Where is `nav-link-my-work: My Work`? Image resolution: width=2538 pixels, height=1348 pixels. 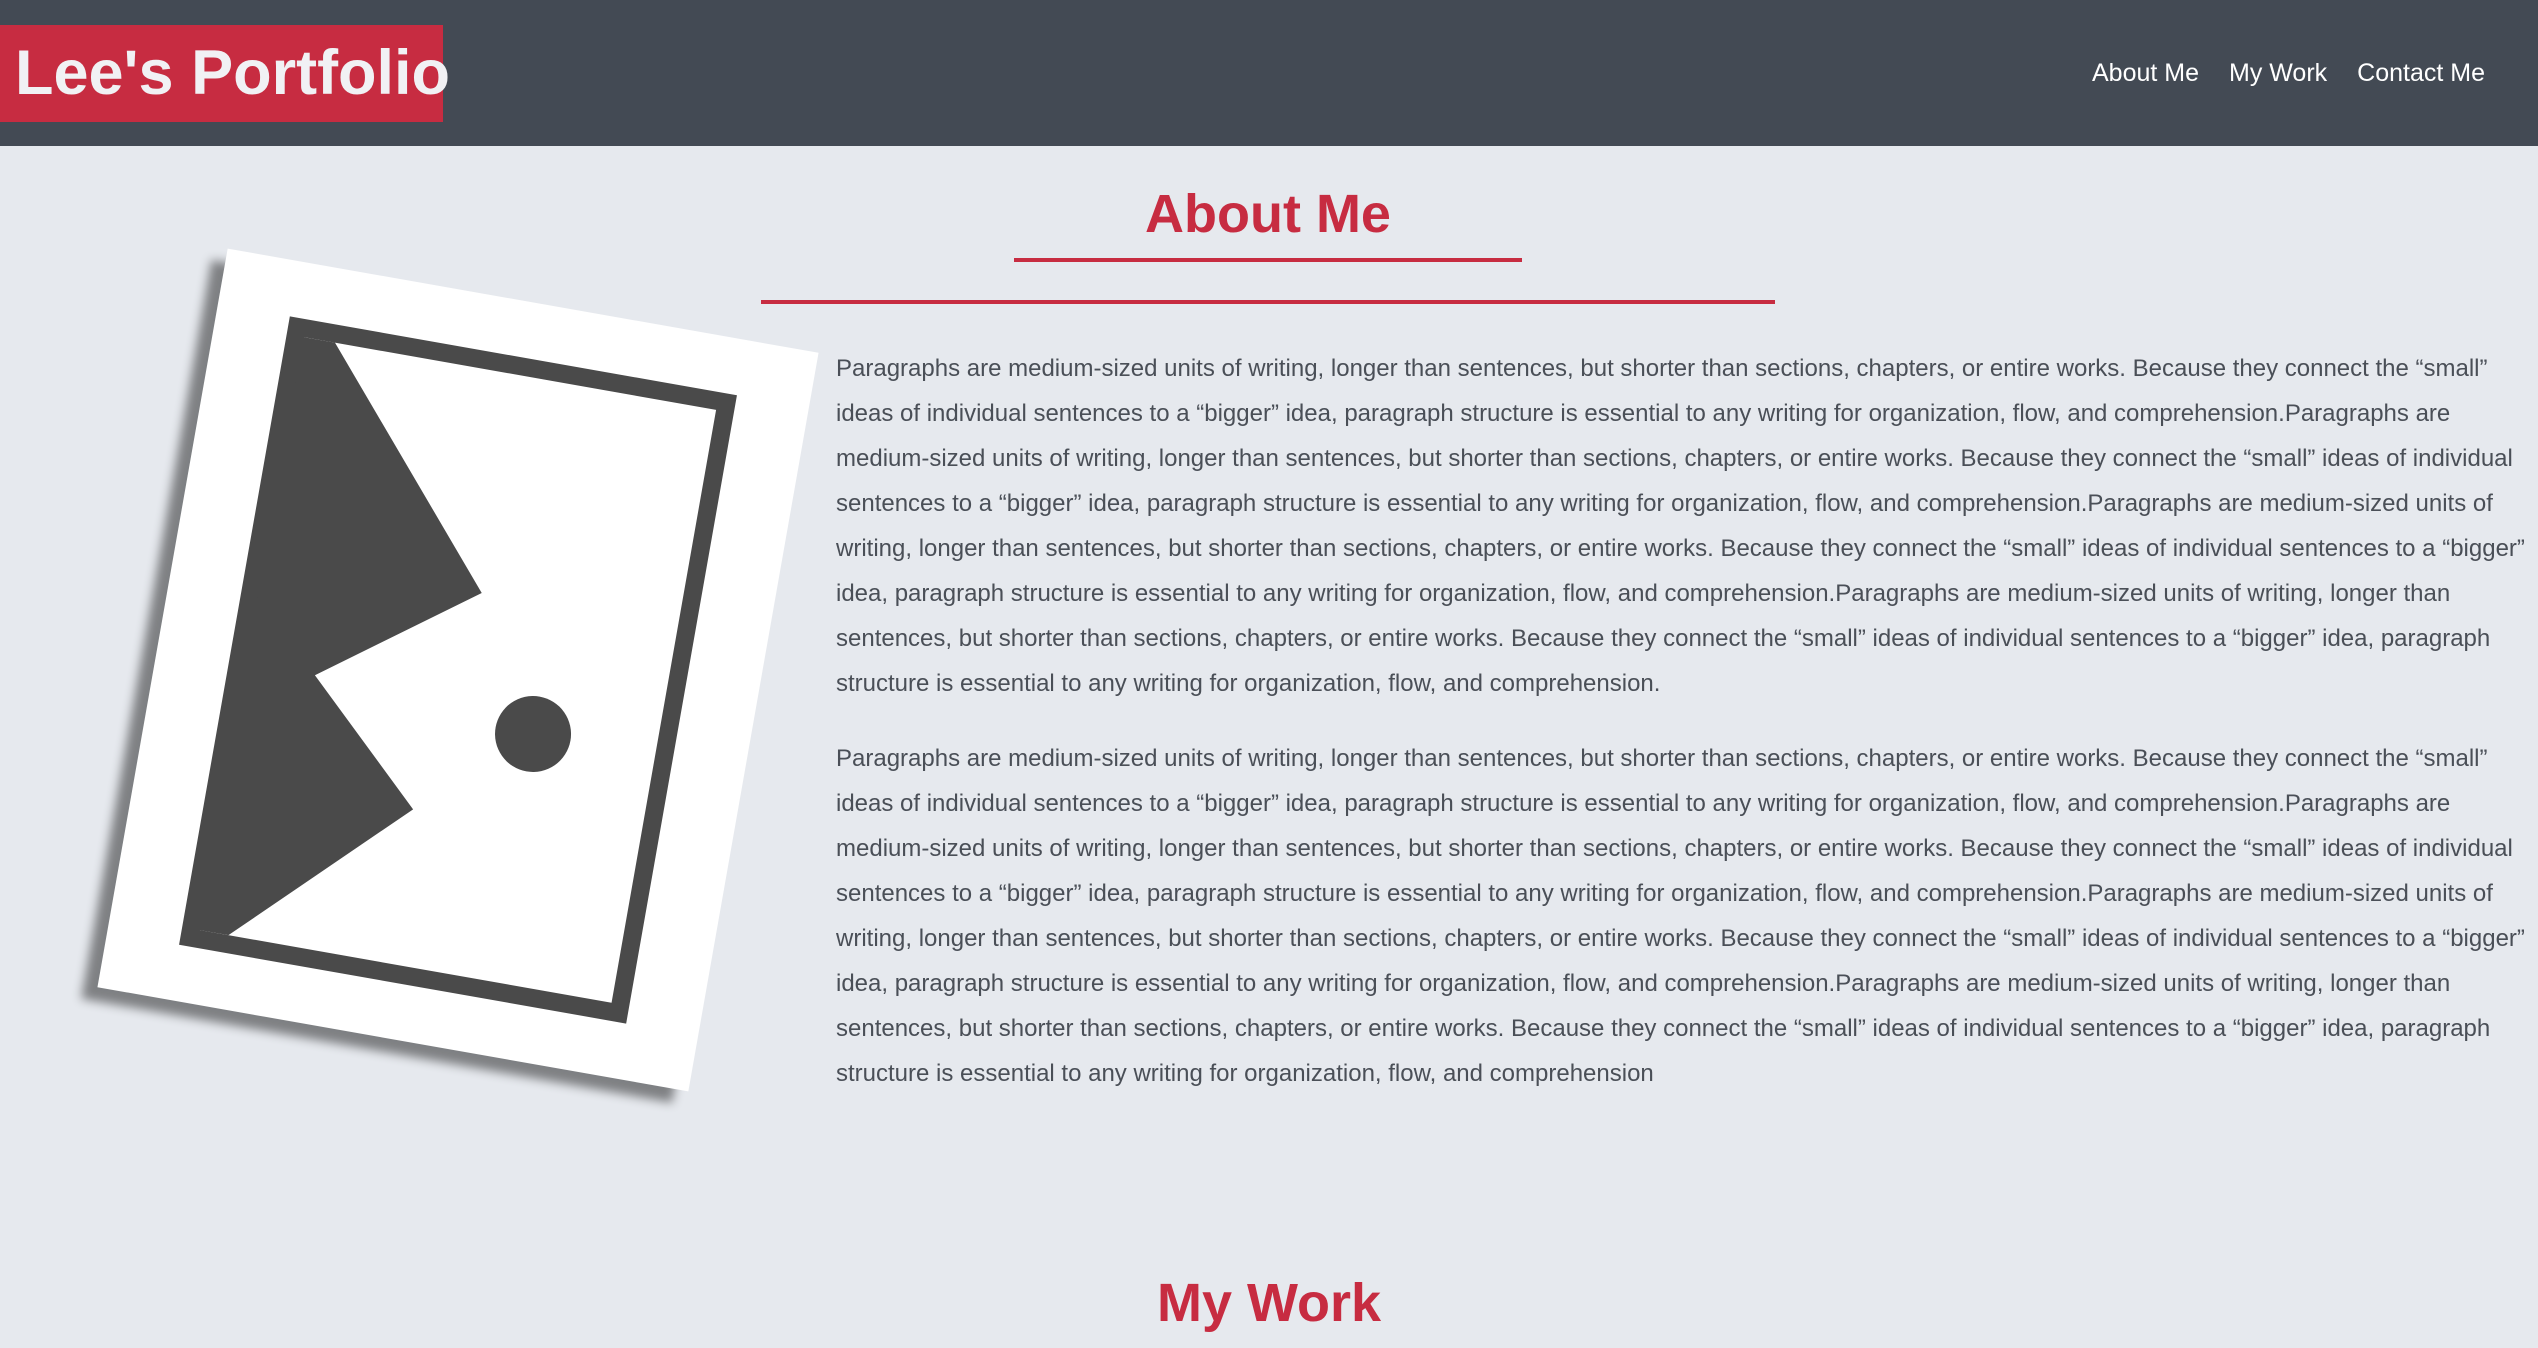 nav-link-my-work: My Work is located at coordinates (2278, 73).